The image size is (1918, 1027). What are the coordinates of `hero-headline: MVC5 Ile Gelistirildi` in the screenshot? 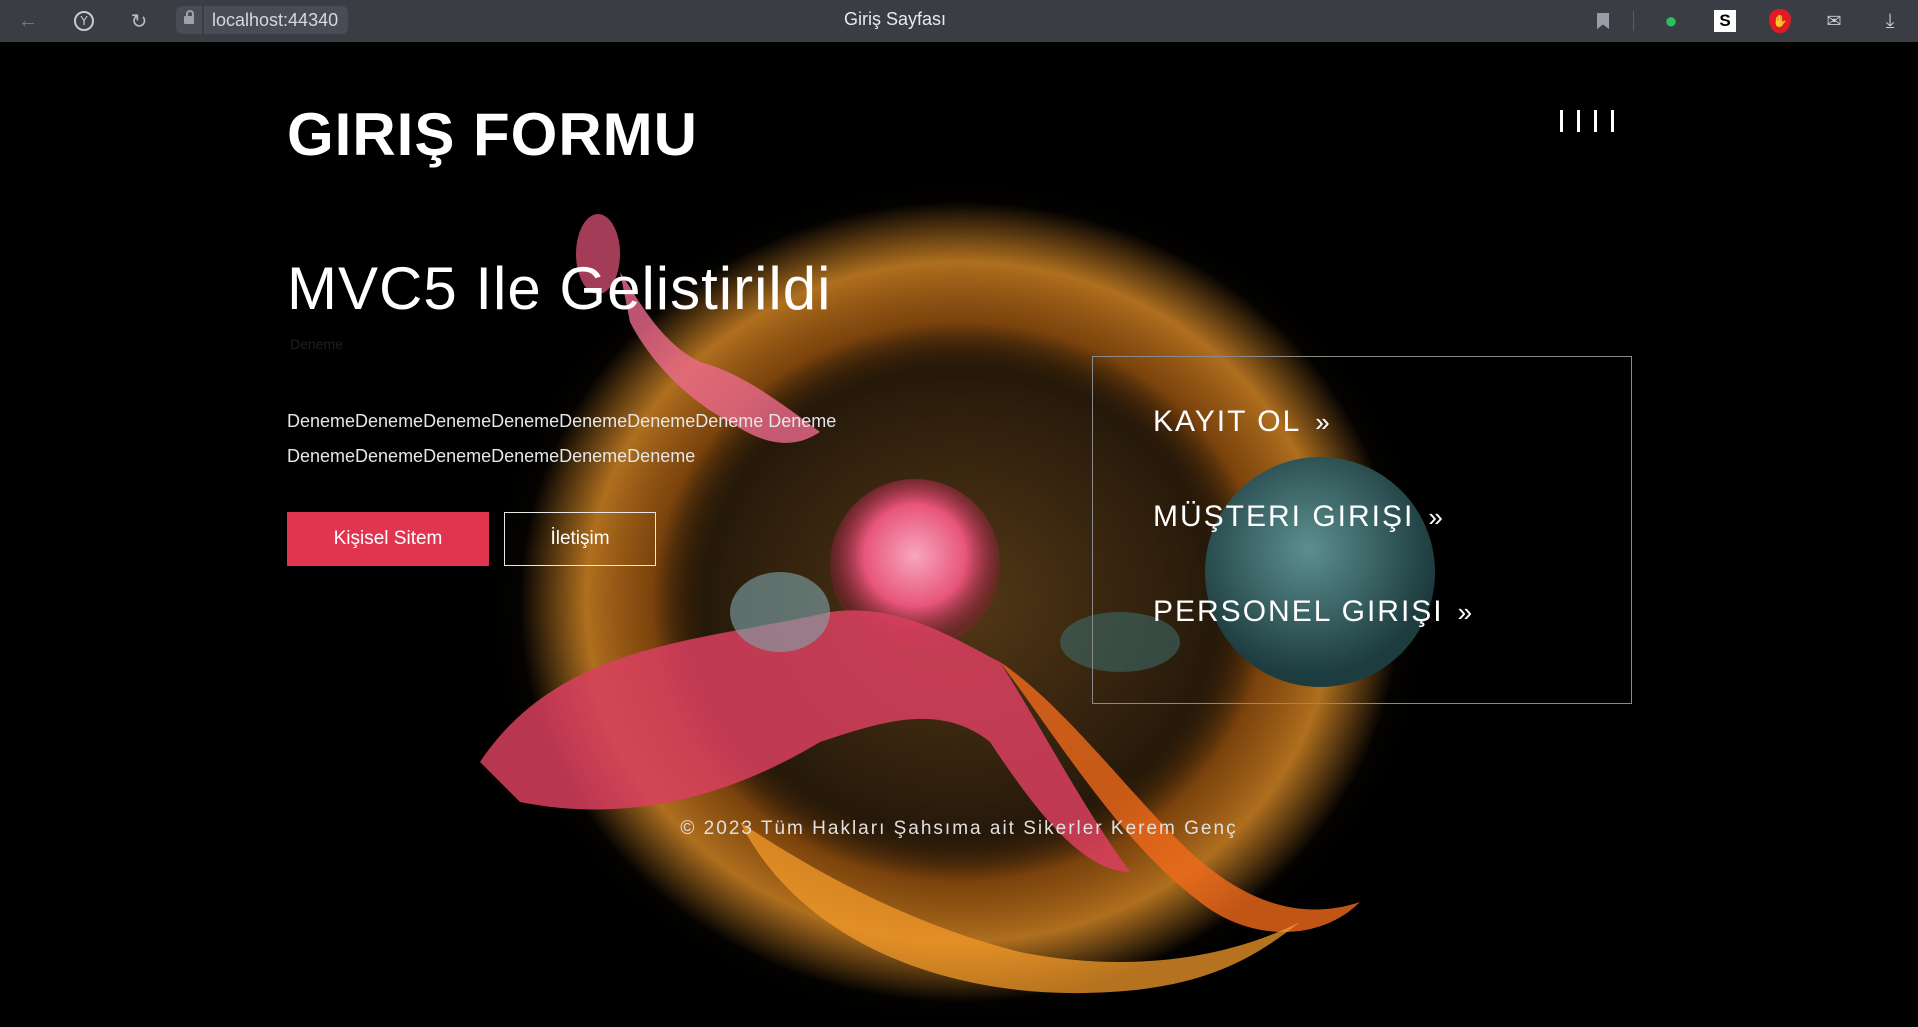 It's located at (559, 288).